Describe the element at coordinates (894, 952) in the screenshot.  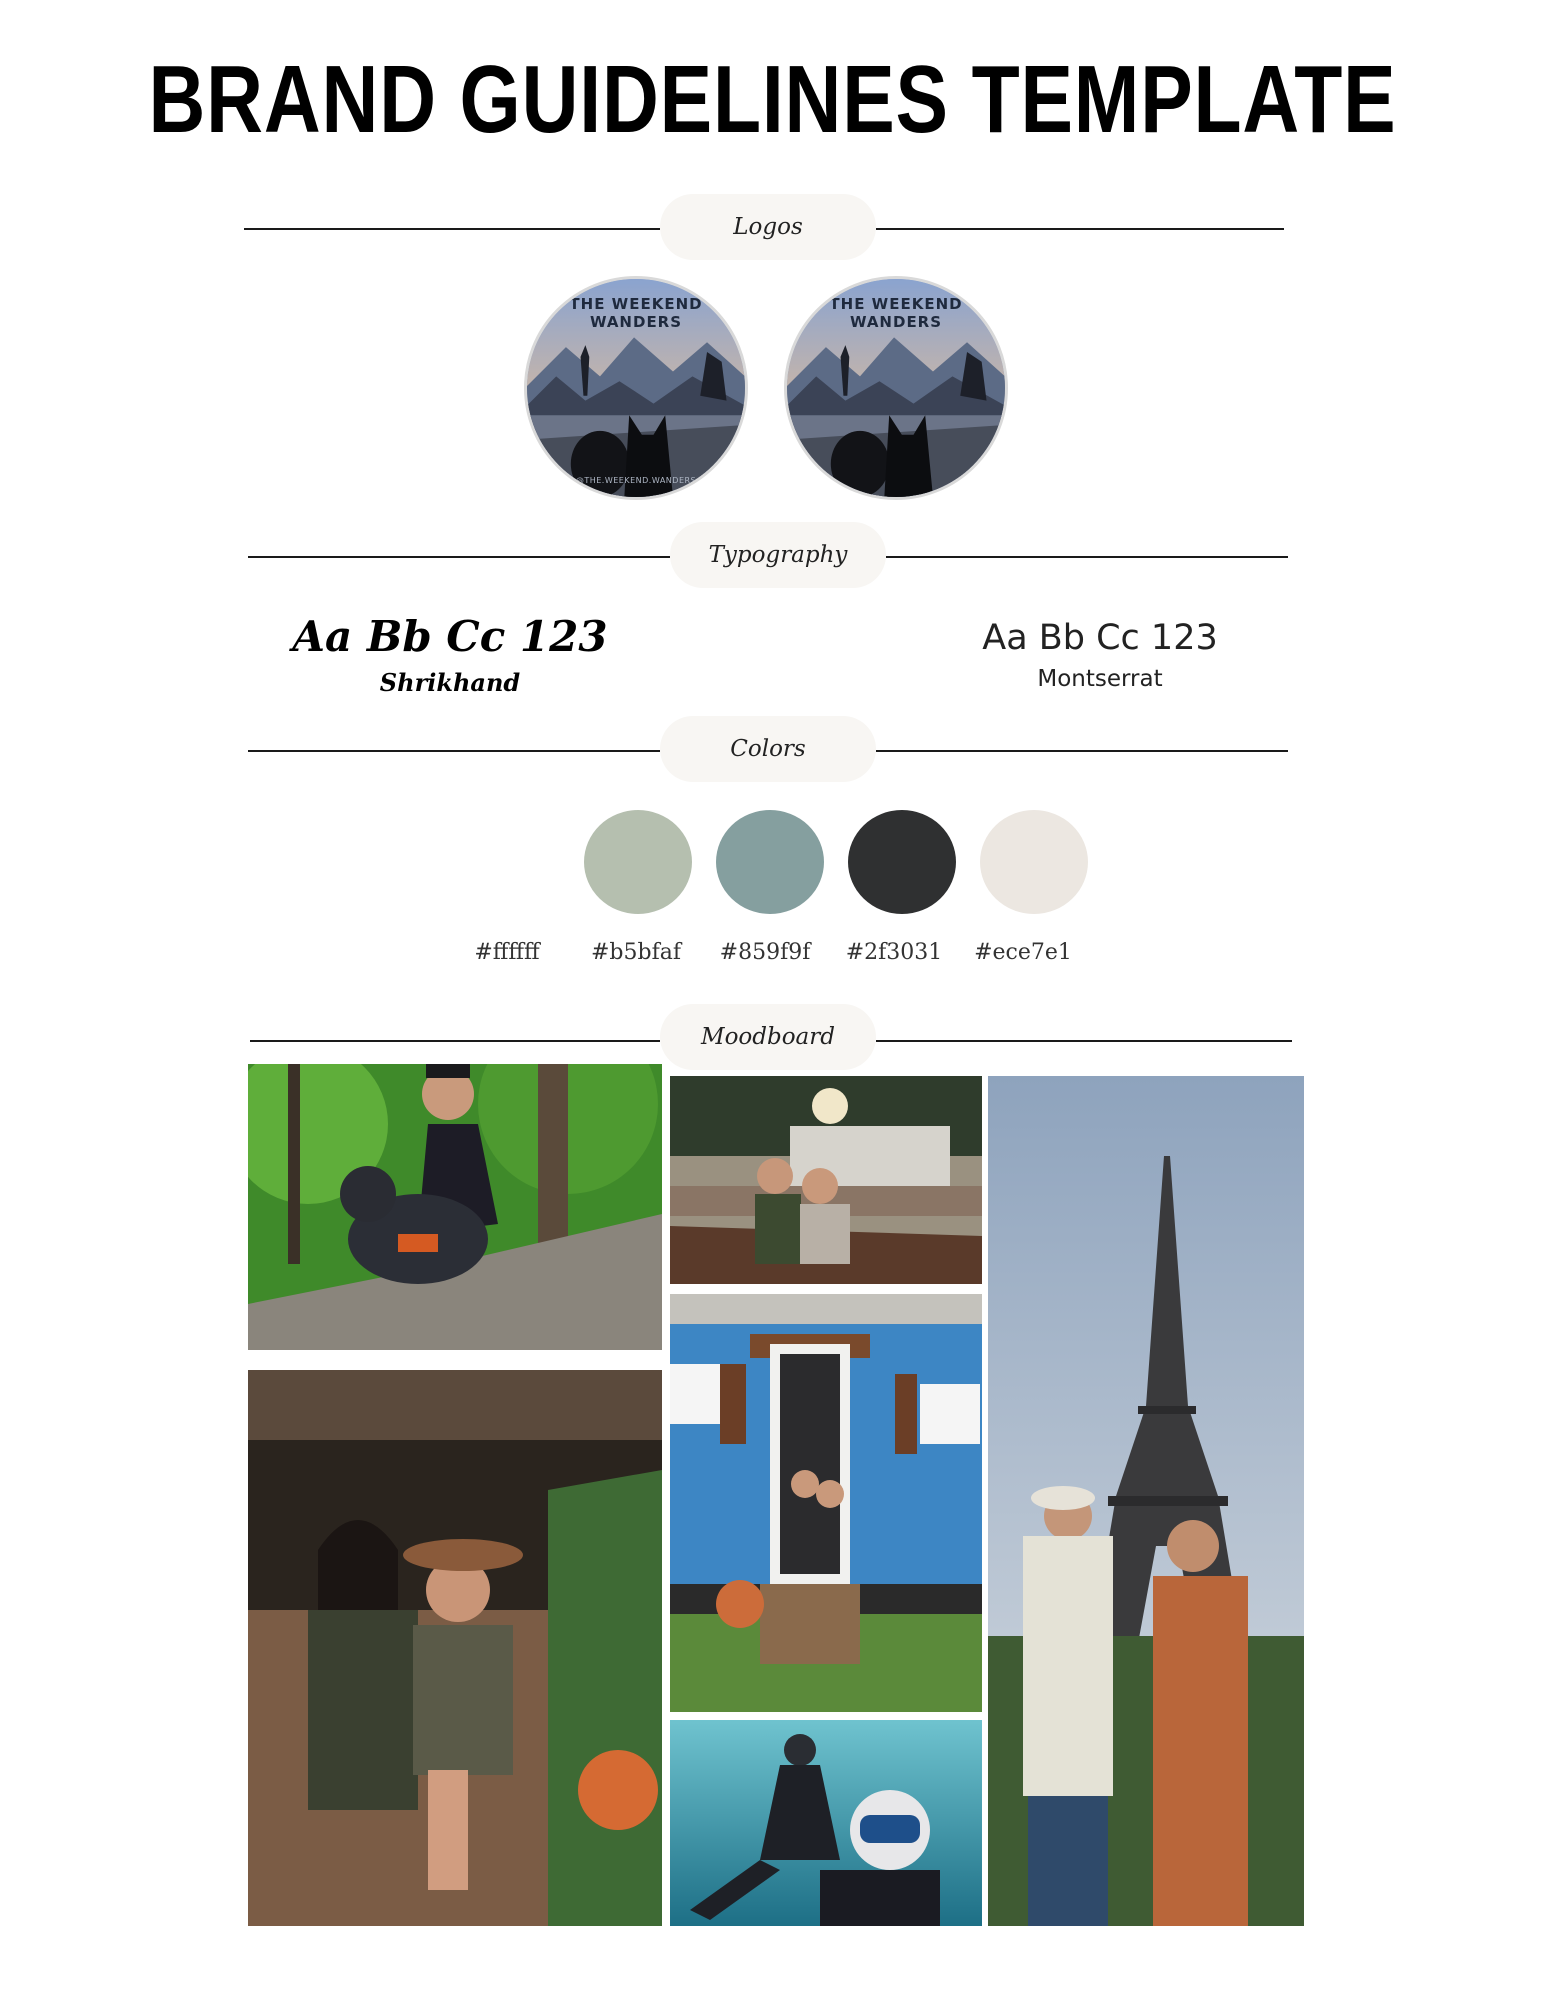
I see `color-hex-label: #2f3031` at that location.